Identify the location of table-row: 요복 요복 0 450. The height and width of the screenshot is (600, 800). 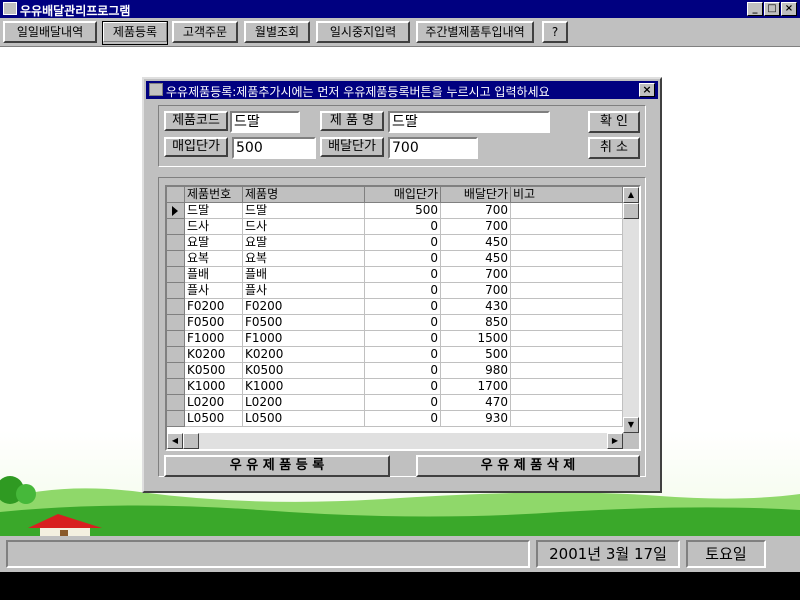
(395, 259).